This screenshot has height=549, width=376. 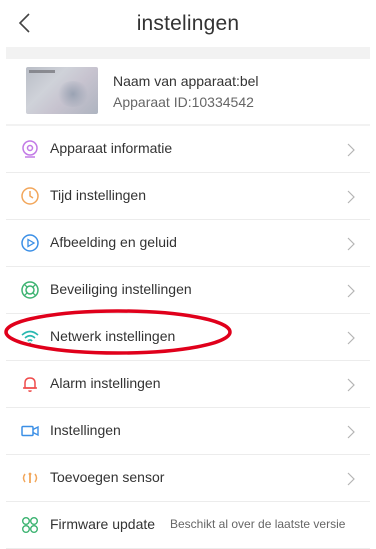 I want to click on menu-item-label: Beveiliging instellingen, so click(x=121, y=289).